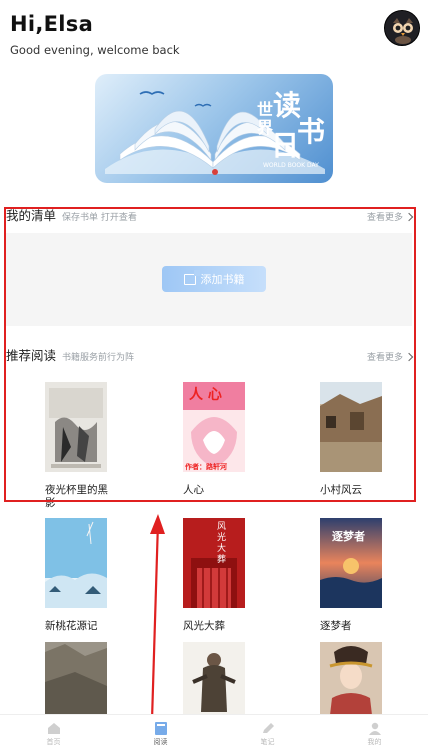  Describe the element at coordinates (31, 355) in the screenshot. I see `recommend-title: 推荐阅读` at that location.